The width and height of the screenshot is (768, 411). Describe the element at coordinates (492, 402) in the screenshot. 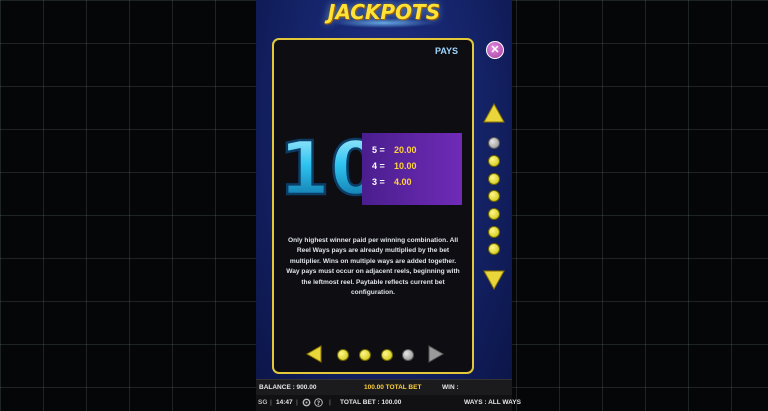

I see `ways-label: WAYS : ALL WAYS` at that location.